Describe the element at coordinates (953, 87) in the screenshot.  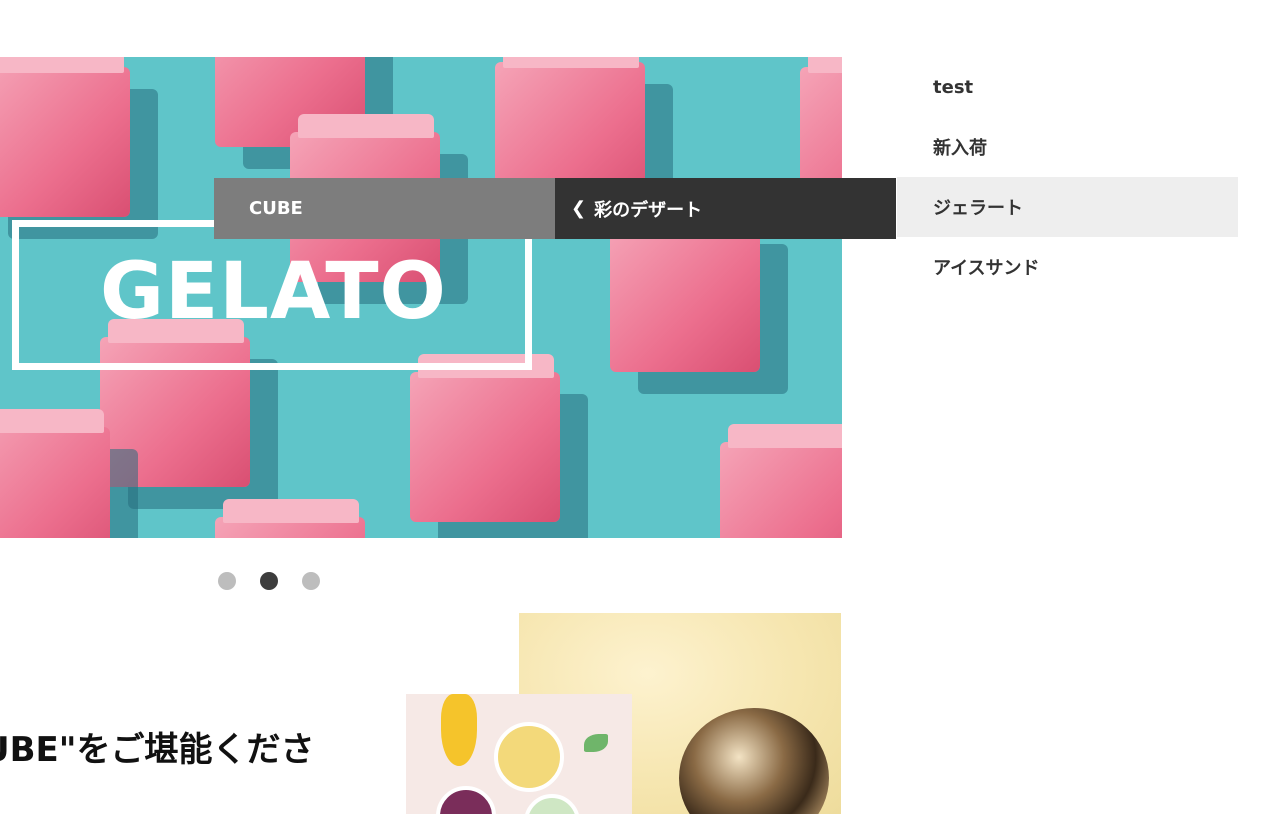
I see `menu-item-label: test` at that location.